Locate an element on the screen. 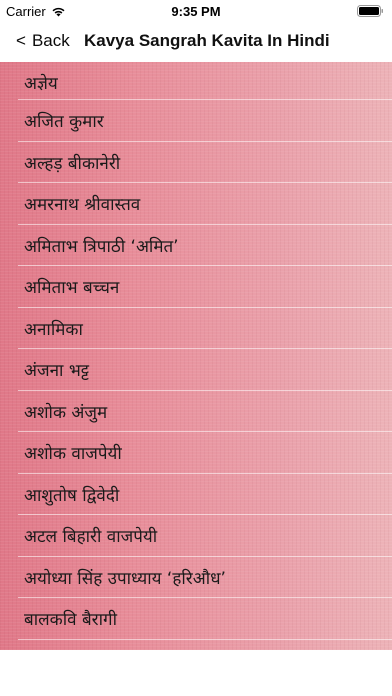 This screenshot has width=392, height=696. status-bar: Carrier 9:35 PM is located at coordinates (196, 11).